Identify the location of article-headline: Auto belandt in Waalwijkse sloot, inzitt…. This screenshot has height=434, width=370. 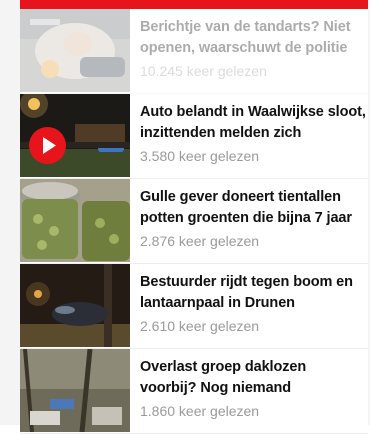
(253, 123).